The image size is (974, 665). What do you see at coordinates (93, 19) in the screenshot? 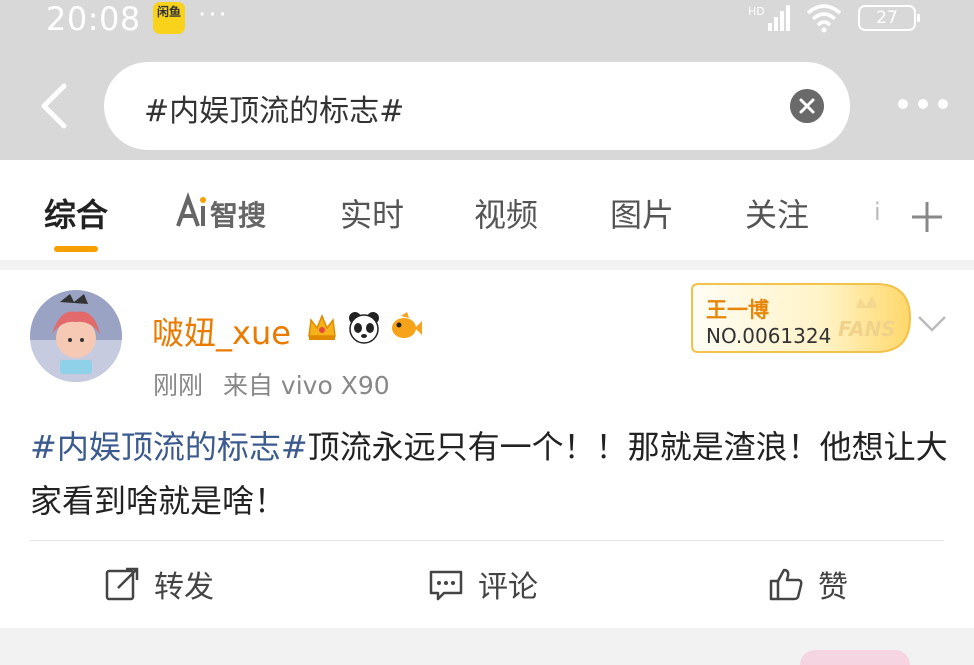
I see `status-time: 20:08` at bounding box center [93, 19].